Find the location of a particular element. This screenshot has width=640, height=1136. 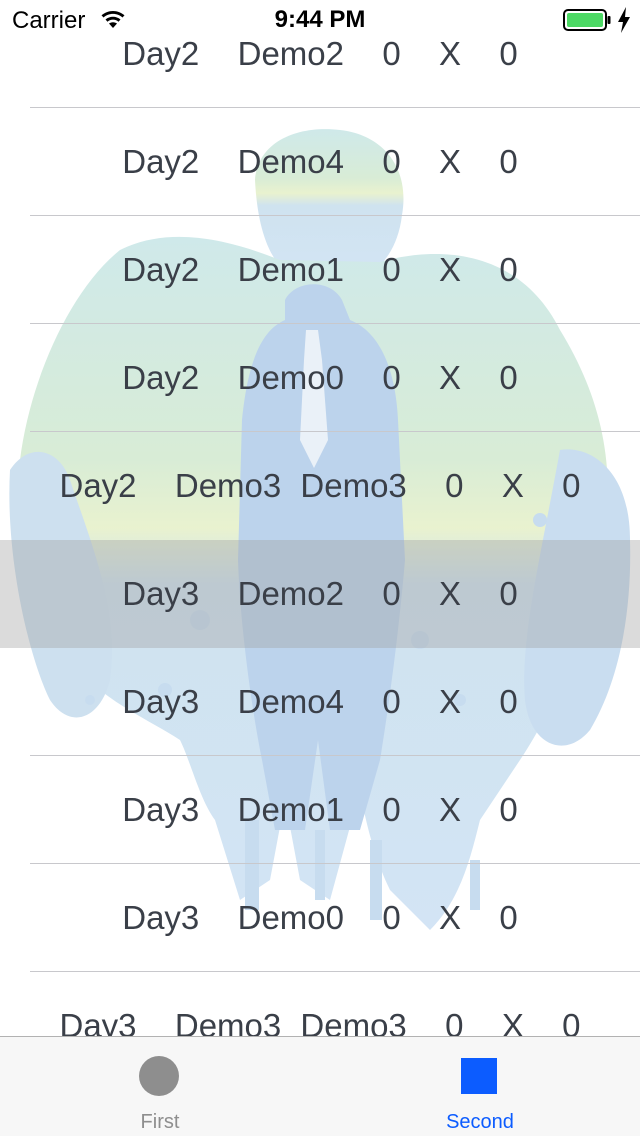

tab-bar: First Second is located at coordinates (320, 1086).